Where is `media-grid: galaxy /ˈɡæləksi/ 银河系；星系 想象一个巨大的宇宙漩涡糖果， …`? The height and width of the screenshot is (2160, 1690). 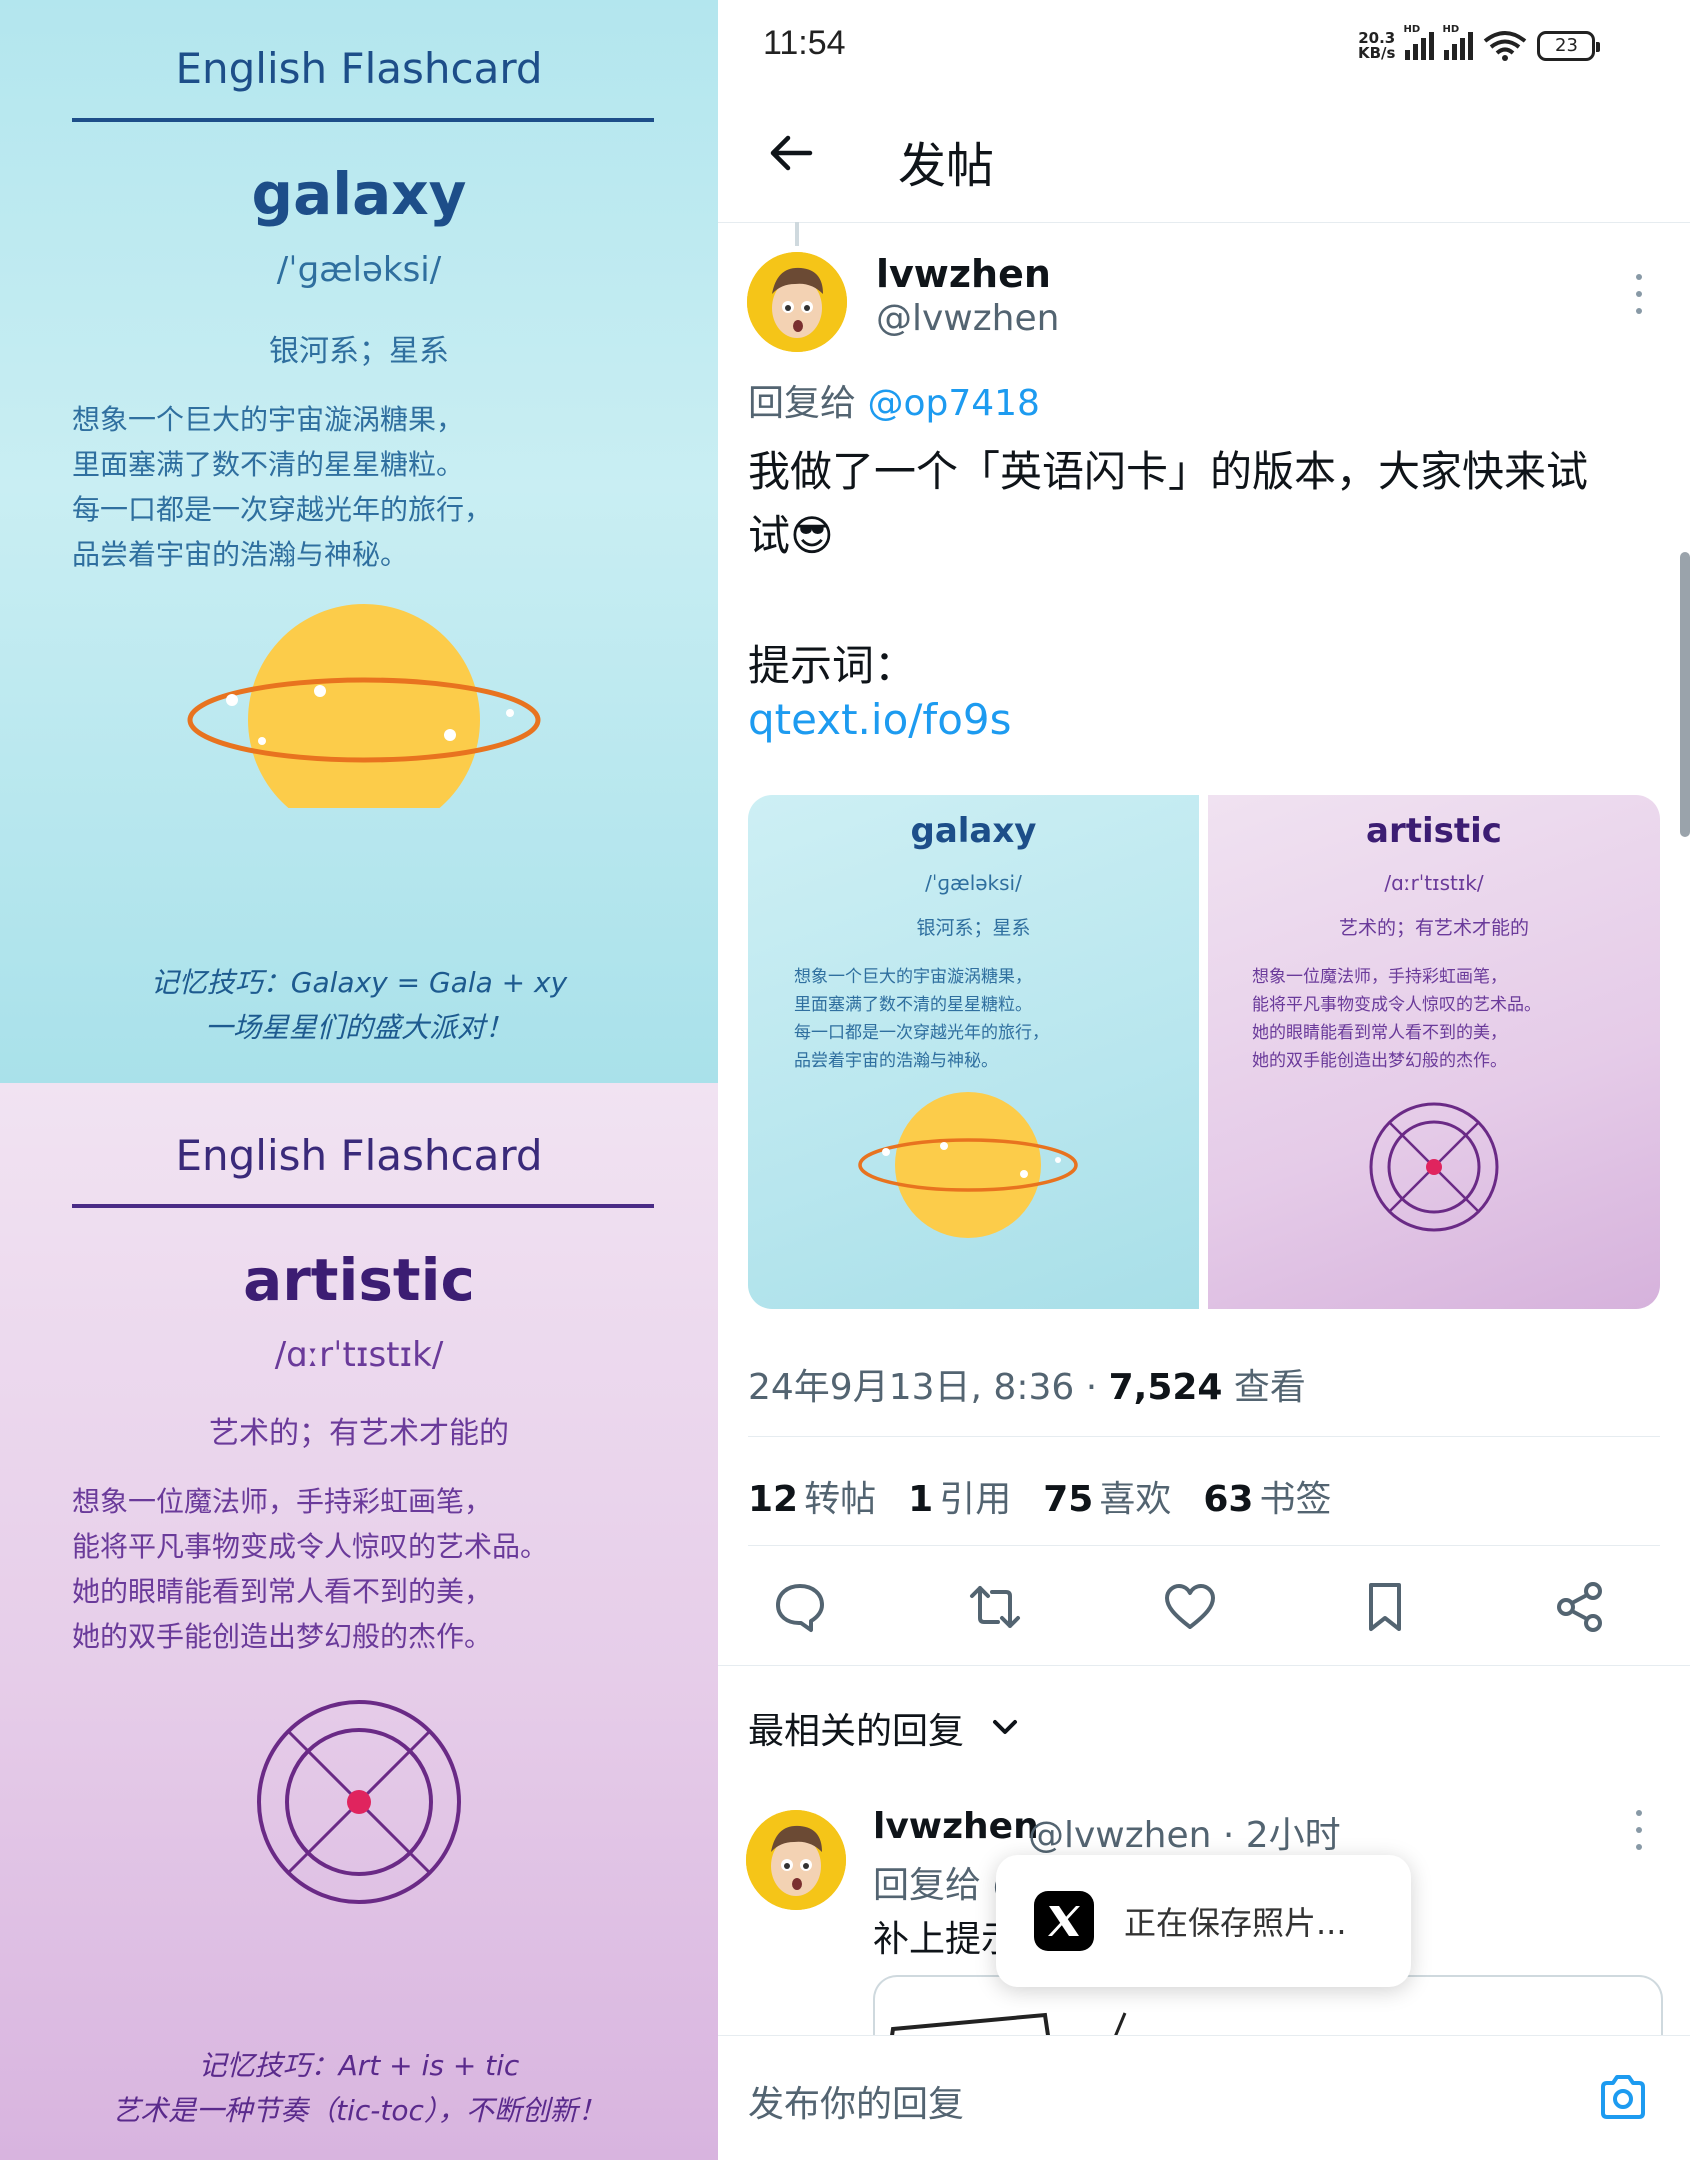 media-grid: galaxy /ˈɡæləksi/ 银河系；星系 想象一个巨大的宇宙漩涡糖果， … is located at coordinates (1204, 1052).